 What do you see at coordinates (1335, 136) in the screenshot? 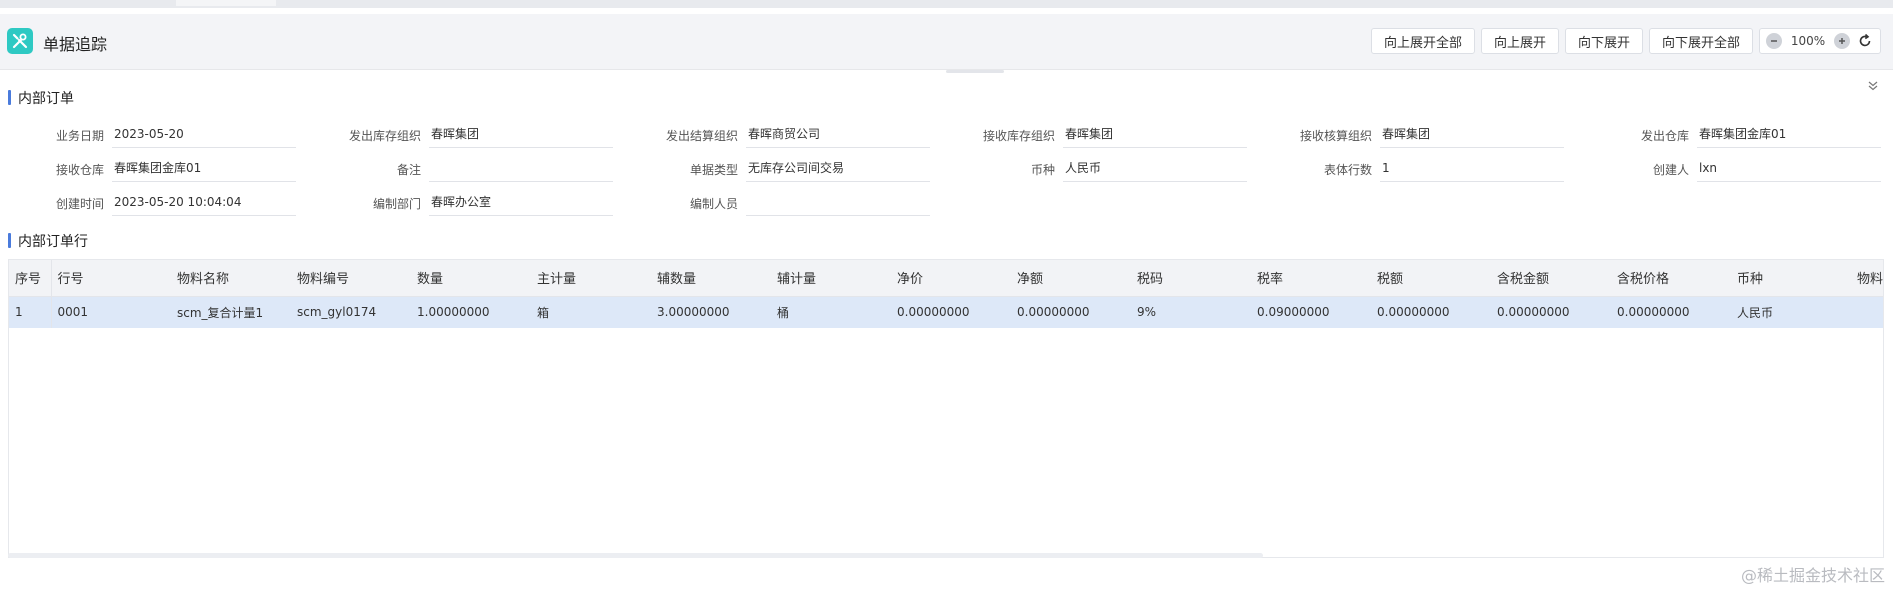
I see `field-label: 接收核算组织` at bounding box center [1335, 136].